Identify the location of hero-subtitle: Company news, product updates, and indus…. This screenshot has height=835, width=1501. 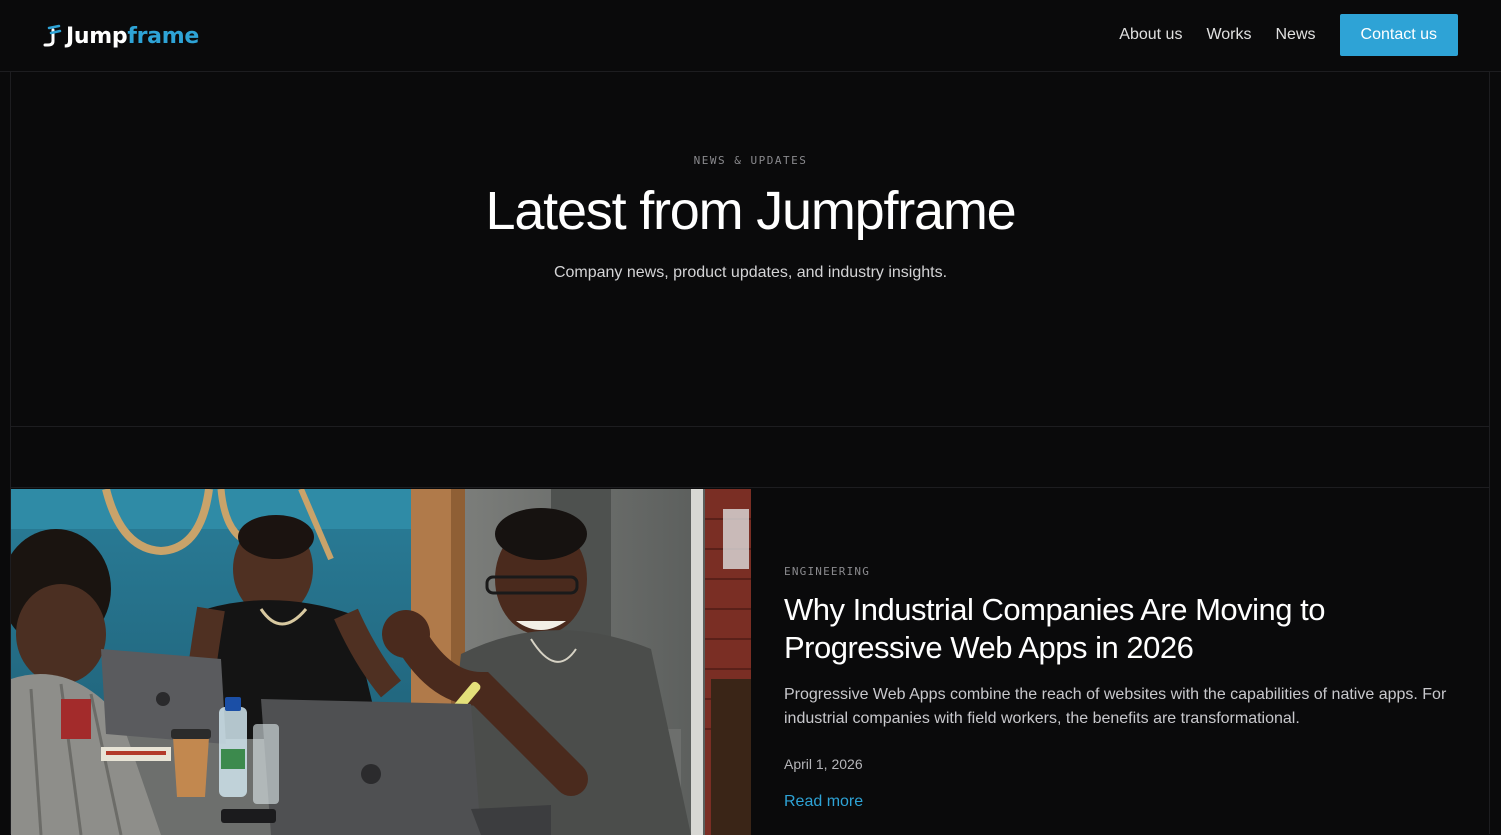
(750, 272).